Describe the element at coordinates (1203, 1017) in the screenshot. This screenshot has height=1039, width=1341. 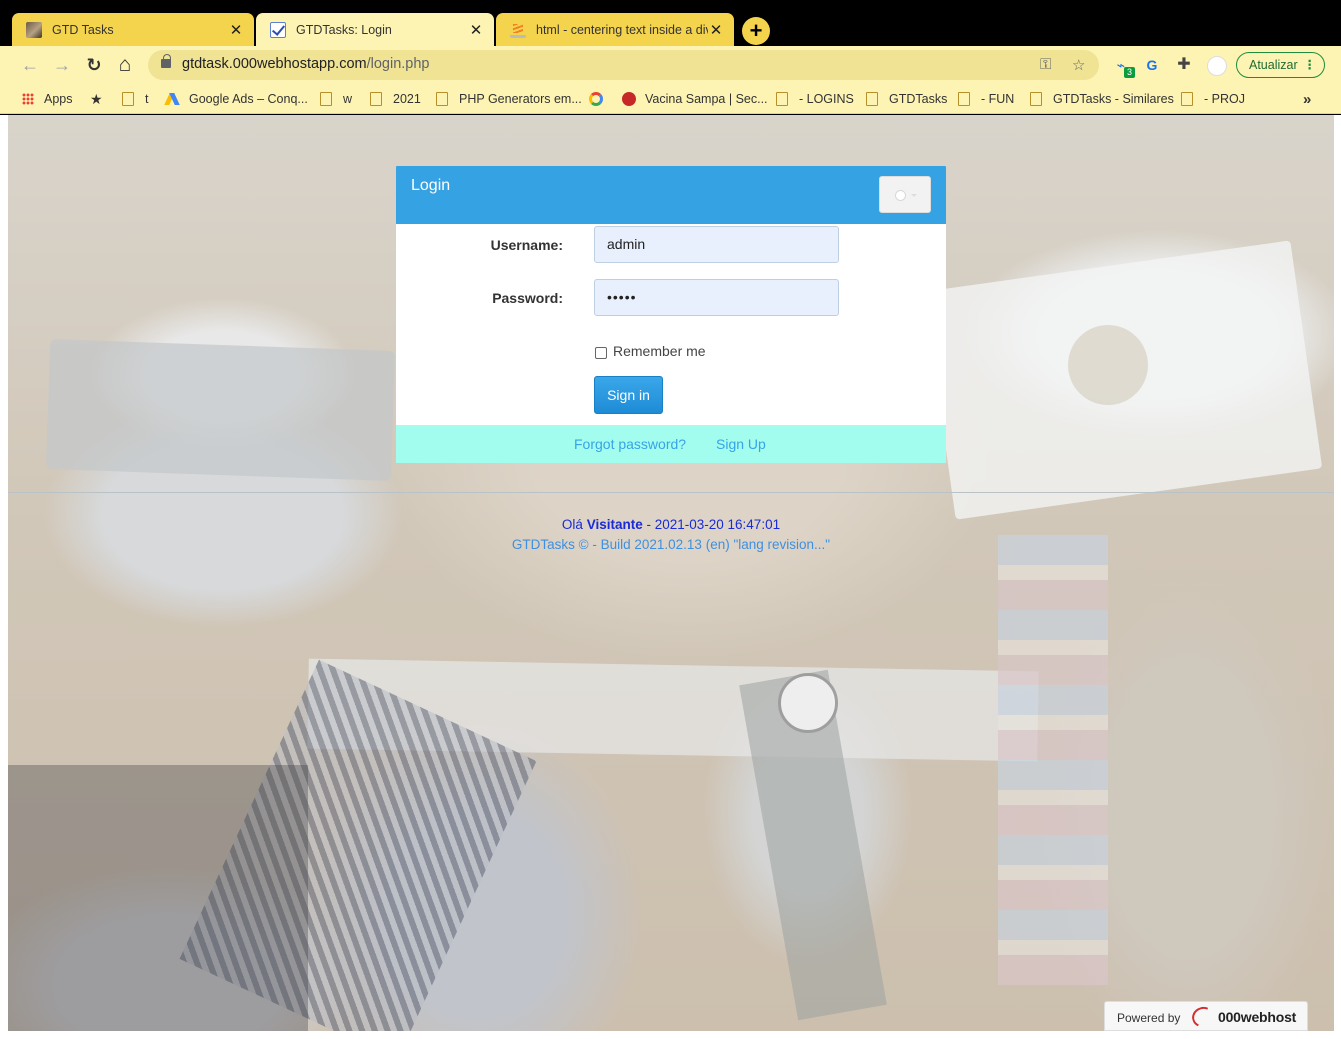
I see `000webhost-logo-icon` at that location.